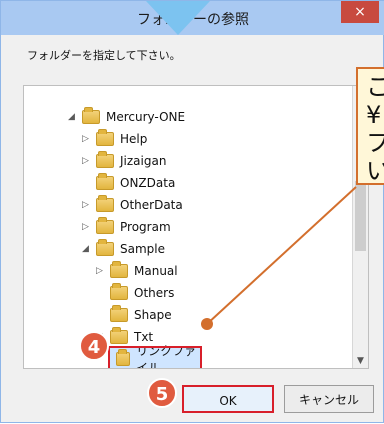  Describe the element at coordinates (162, 393) in the screenshot. I see `step-5-badge: 5` at that location.